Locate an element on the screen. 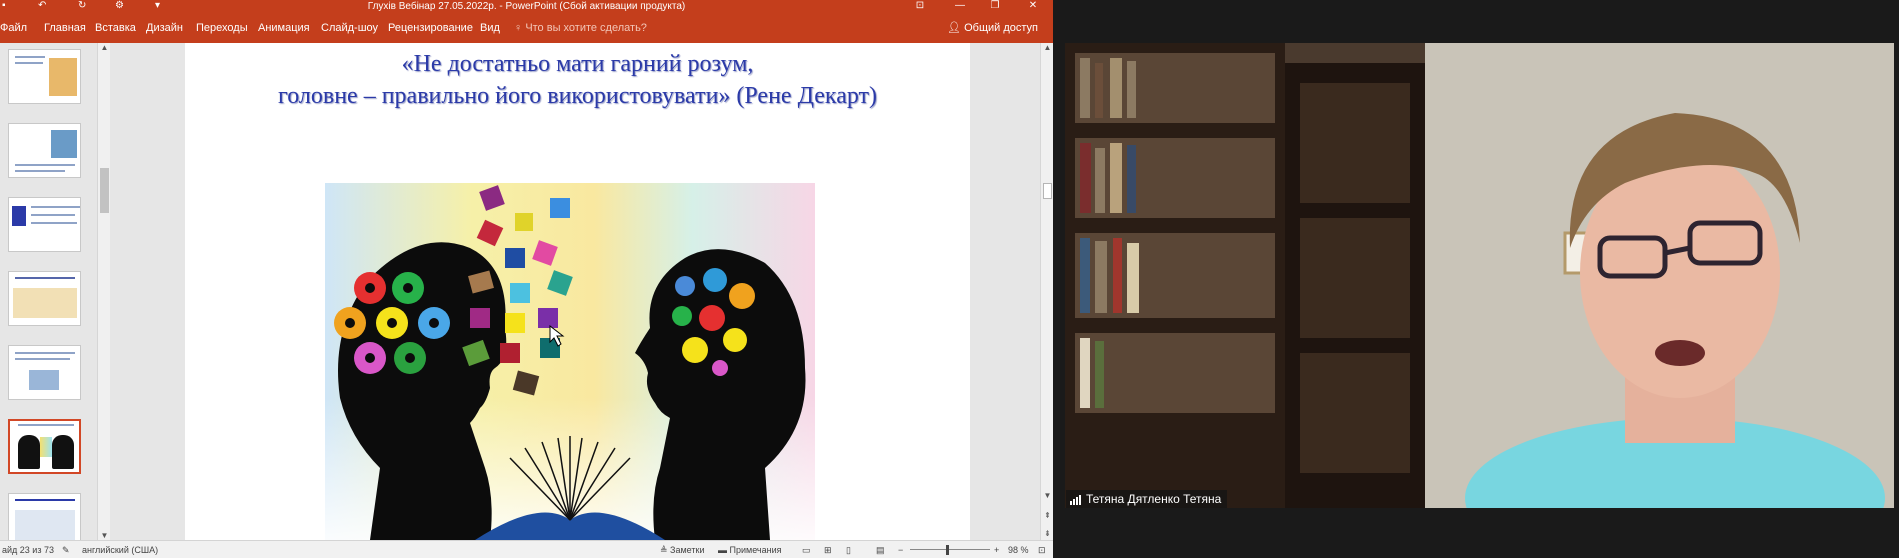 The image size is (1899, 558). slideshow-icon: ▤ is located at coordinates (880, 549).